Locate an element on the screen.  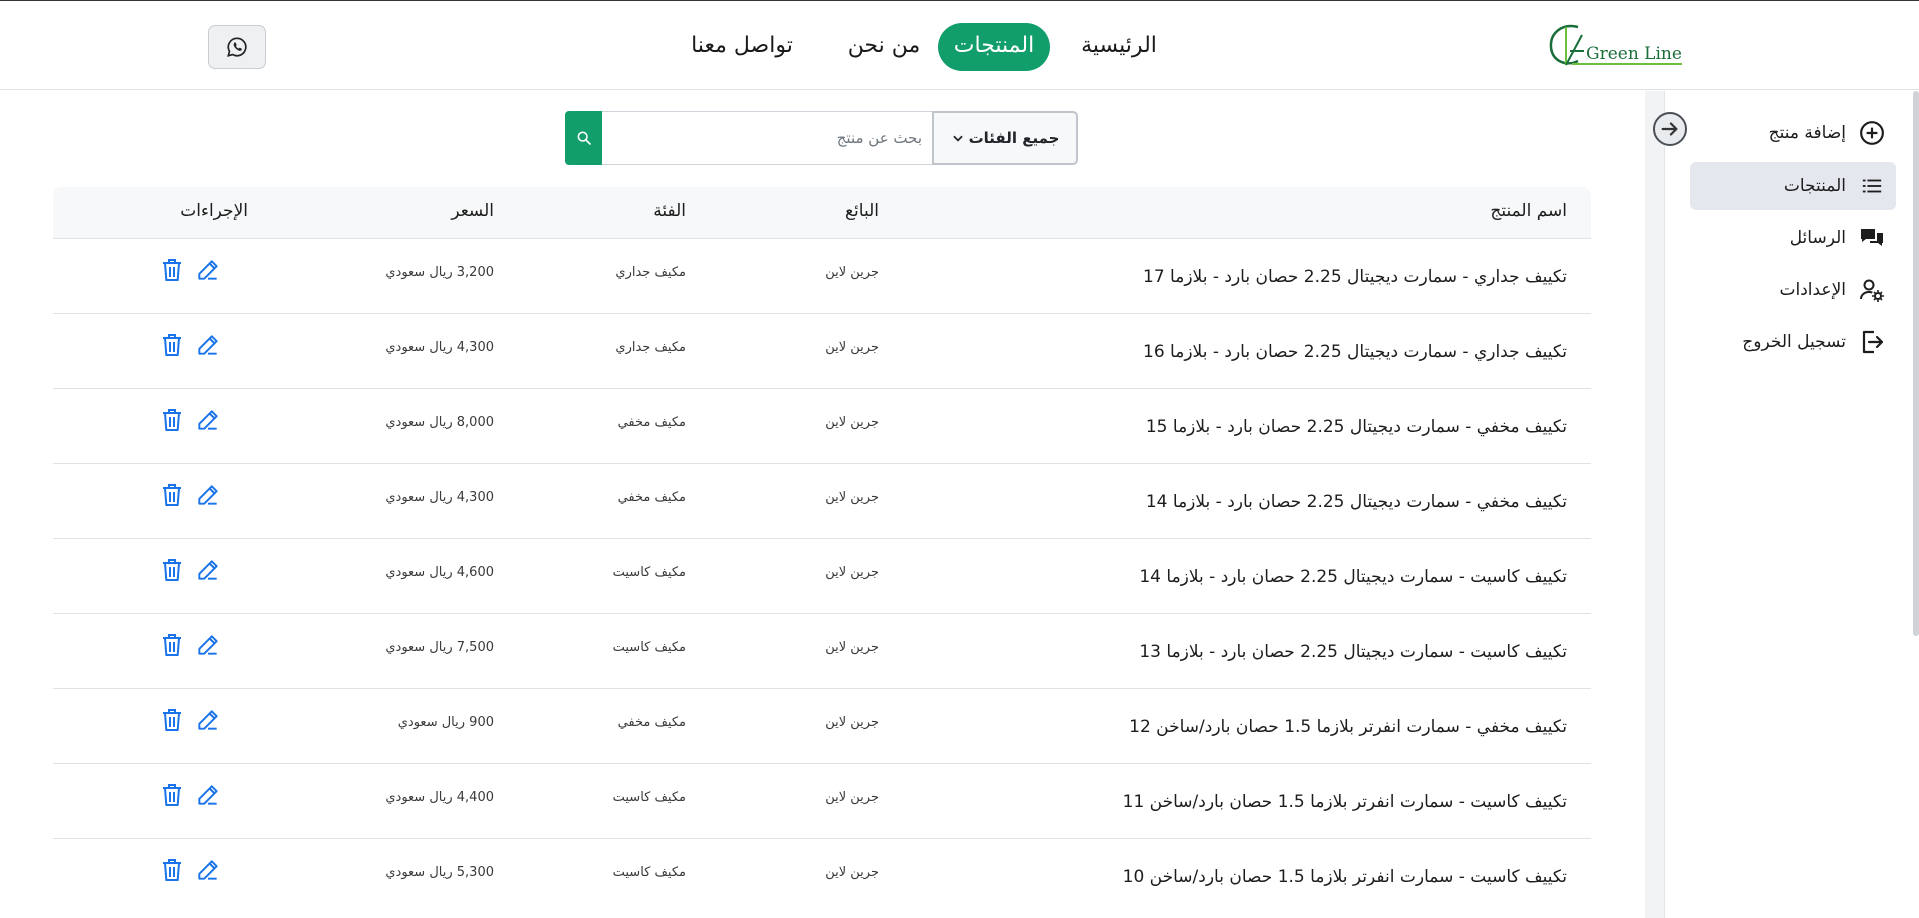
sidebar-item-messages: الرسائل is located at coordinates (1793, 238).